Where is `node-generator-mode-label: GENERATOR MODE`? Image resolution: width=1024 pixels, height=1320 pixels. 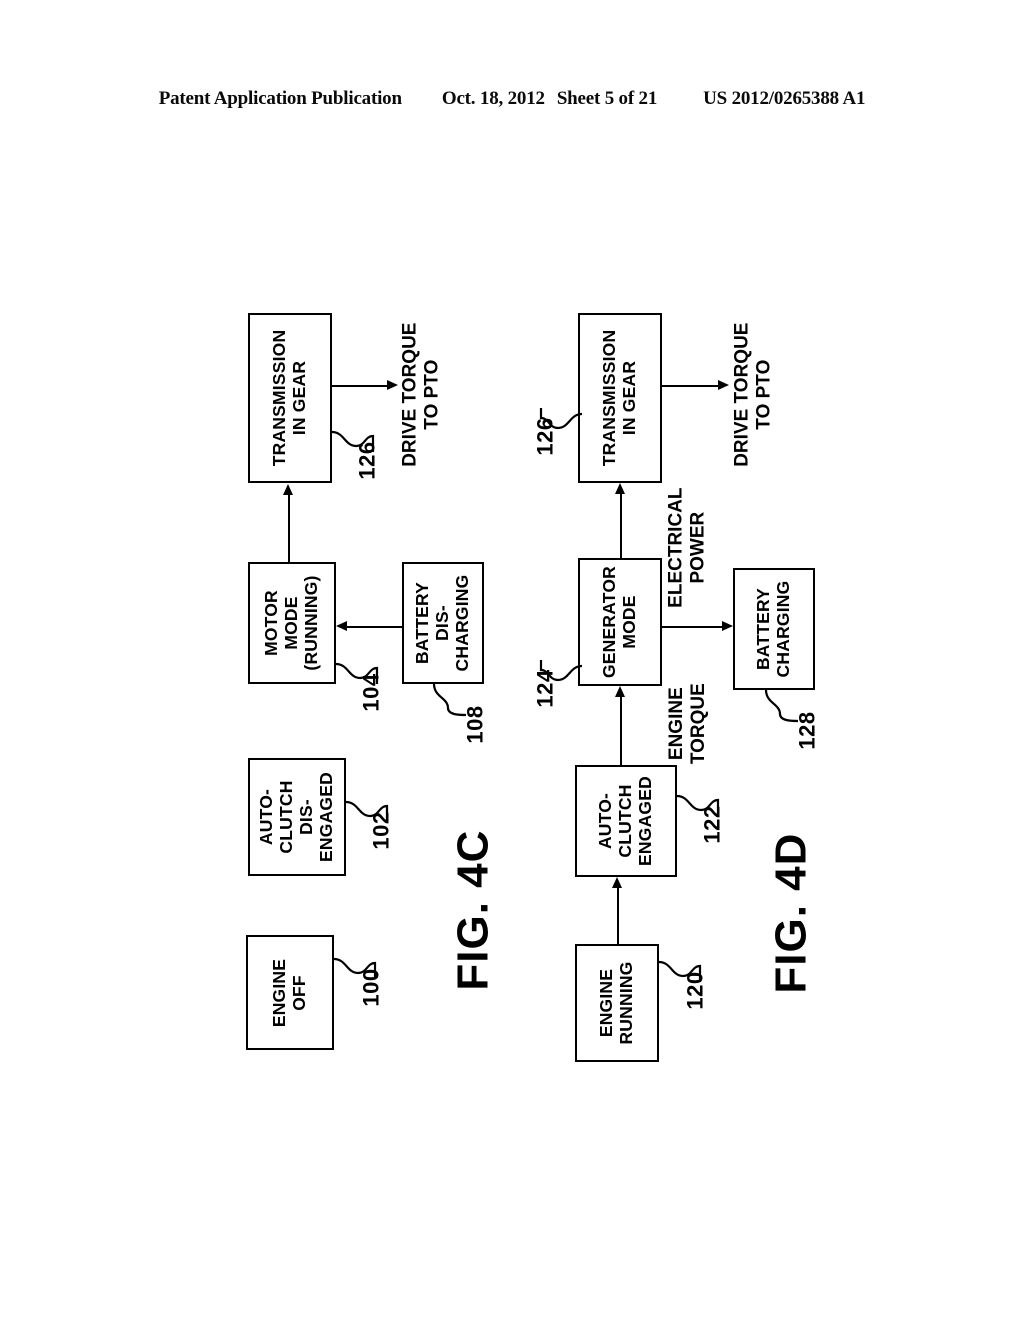 node-generator-mode-label: GENERATOR MODE is located at coordinates (619, 622).